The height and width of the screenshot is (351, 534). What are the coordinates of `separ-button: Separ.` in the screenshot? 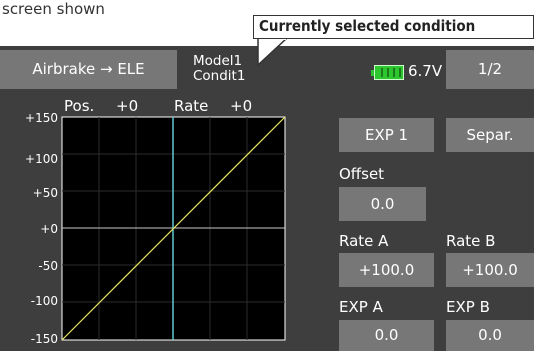 It's located at (490, 135).